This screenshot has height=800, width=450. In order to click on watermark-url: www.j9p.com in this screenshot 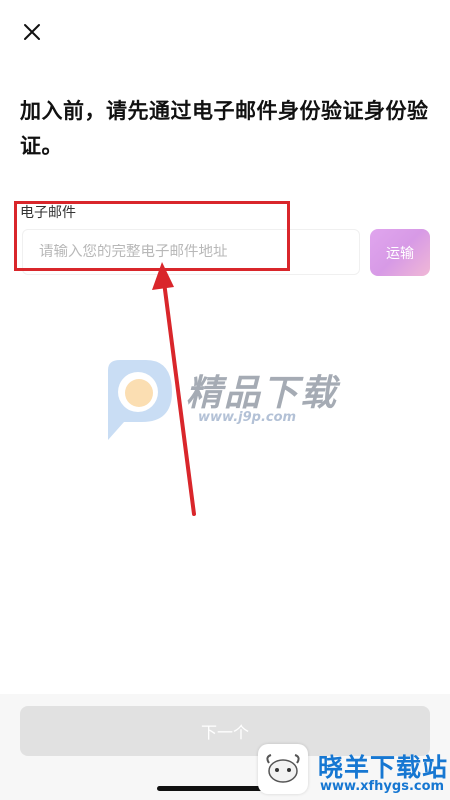, I will do `click(247, 417)`.